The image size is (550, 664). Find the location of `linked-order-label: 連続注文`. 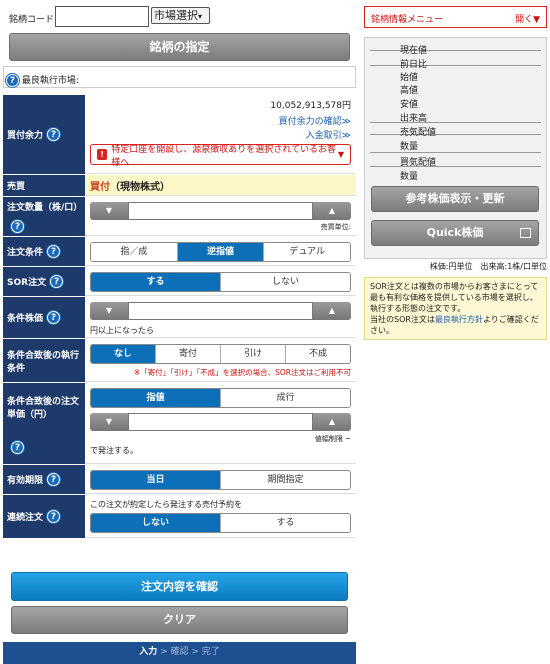

linked-order-label: 連続注文 is located at coordinates (25, 518).